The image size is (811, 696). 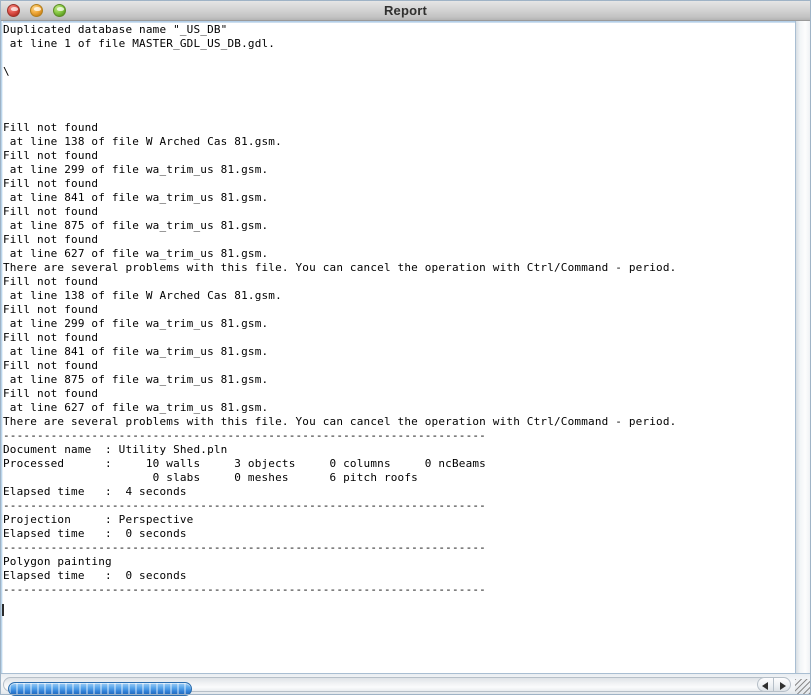 I want to click on window-resize-grip, so click(x=803, y=687).